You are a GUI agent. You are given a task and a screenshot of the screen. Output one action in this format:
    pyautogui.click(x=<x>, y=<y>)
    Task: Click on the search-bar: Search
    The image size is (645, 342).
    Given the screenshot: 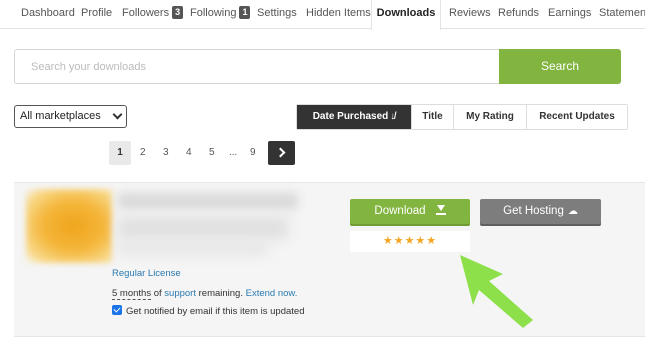 What is the action you would take?
    pyautogui.click(x=317, y=66)
    